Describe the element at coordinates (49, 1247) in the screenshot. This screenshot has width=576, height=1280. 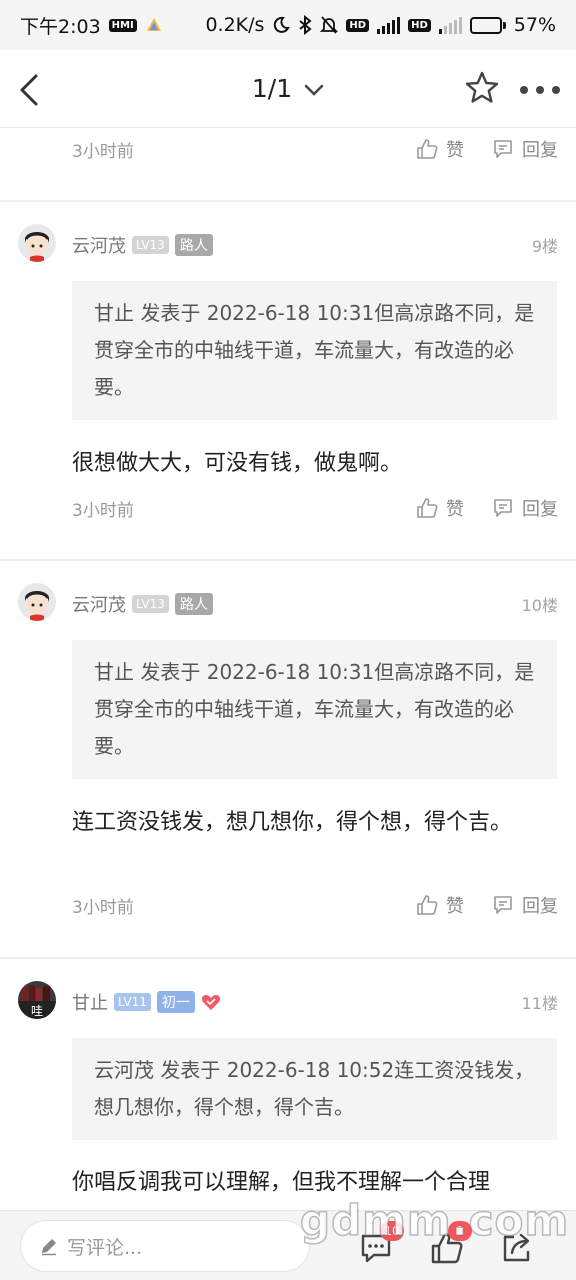
I see `pencil-icon` at that location.